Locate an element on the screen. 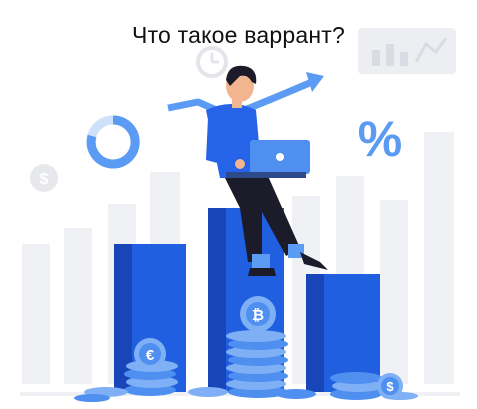 This screenshot has height=409, width=477. bitcoin-glyph: ₿ is located at coordinates (258, 315).